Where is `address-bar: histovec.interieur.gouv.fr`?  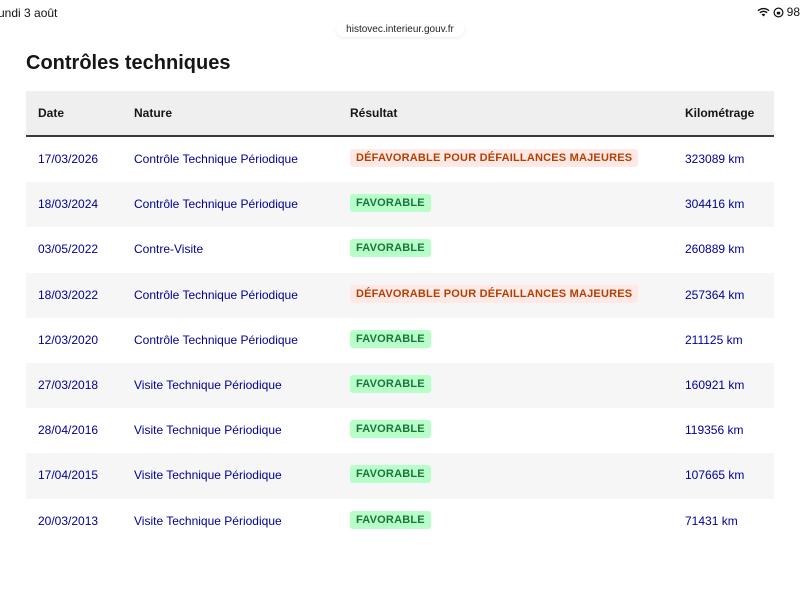 address-bar: histovec.interieur.gouv.fr is located at coordinates (400, 29).